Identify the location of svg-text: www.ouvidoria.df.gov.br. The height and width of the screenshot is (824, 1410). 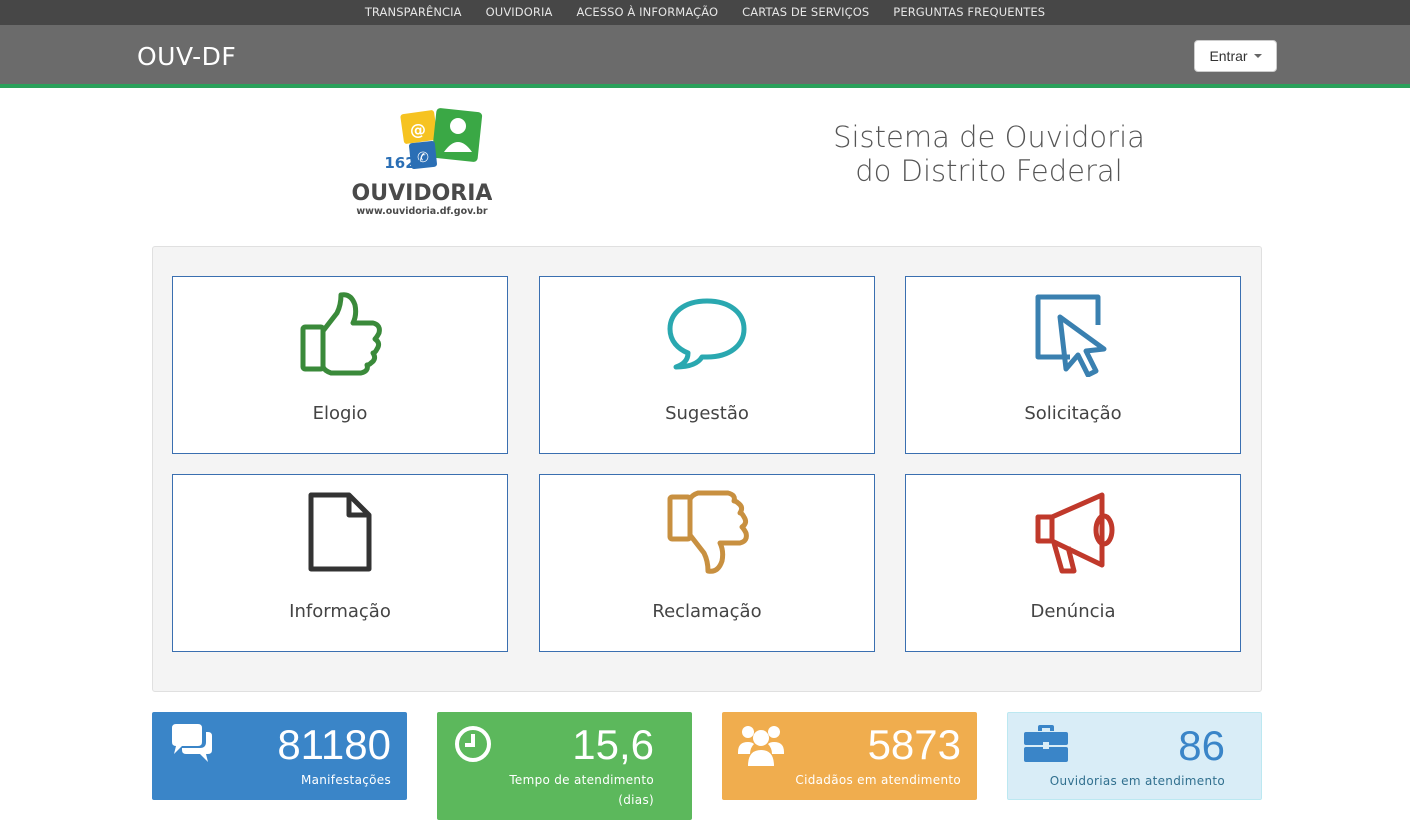
(422, 211).